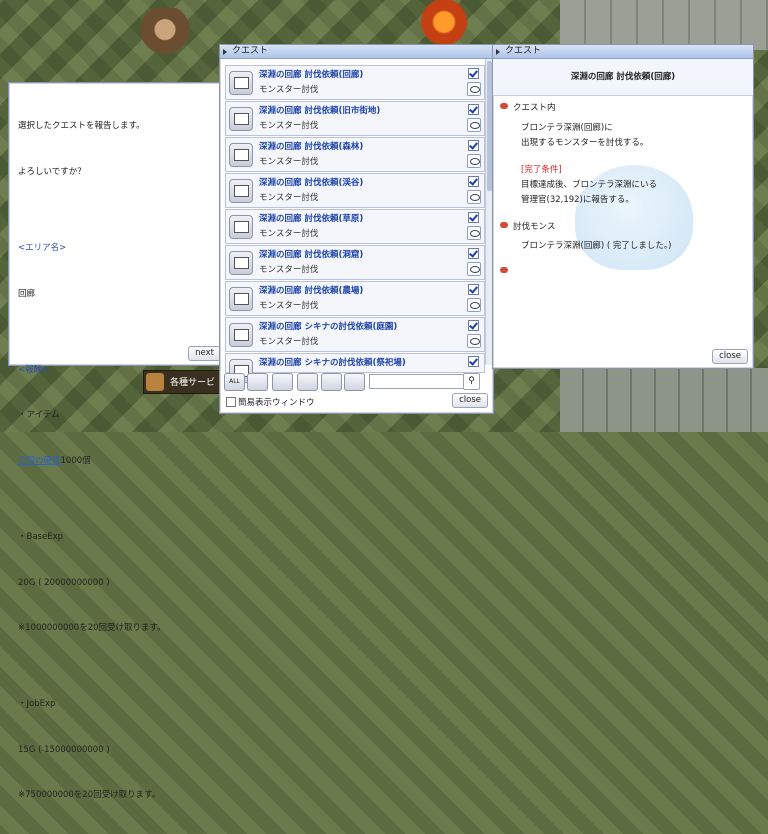 Image resolution: width=768 pixels, height=834 pixels. Describe the element at coordinates (730, 356) in the screenshot. I see `quest-detail-close-button: close` at that location.